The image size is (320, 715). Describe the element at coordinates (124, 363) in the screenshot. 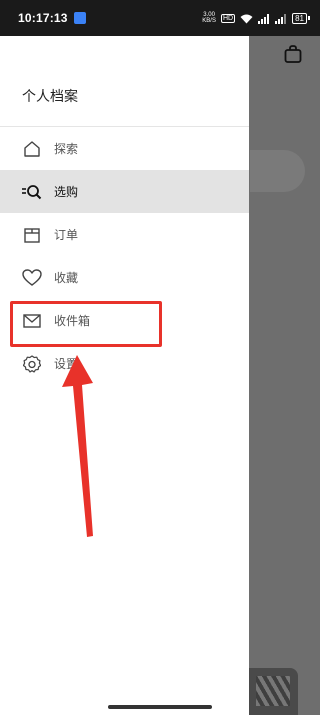

I see `nav-item-settings: 设置` at that location.